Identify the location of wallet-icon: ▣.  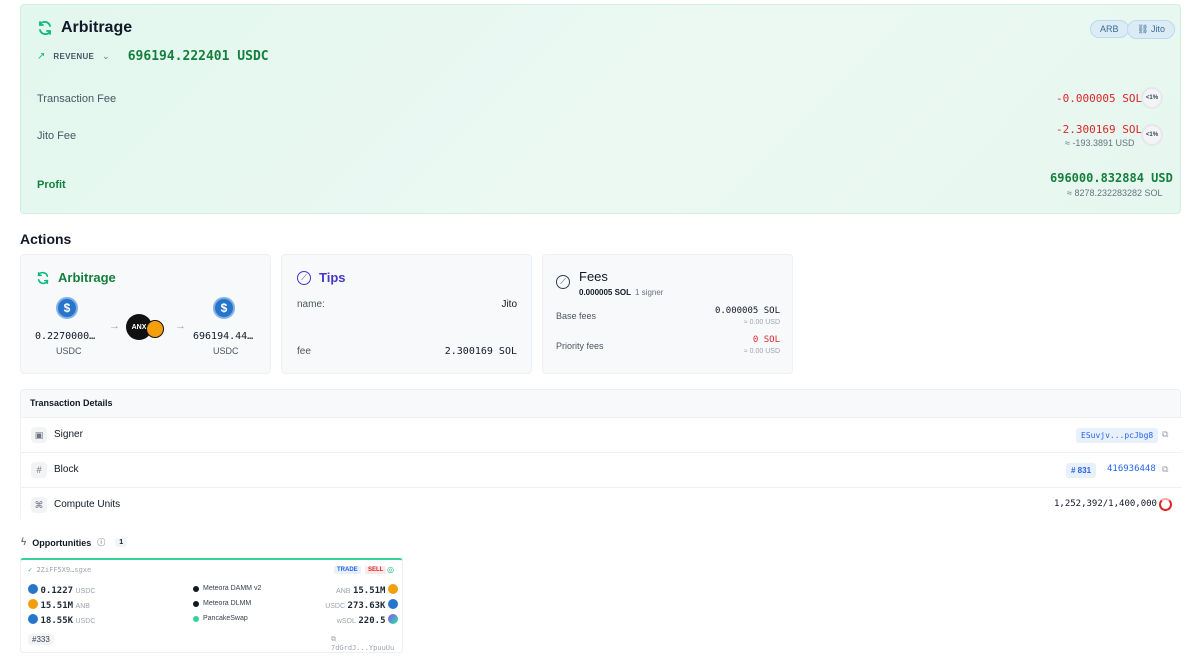
(39, 435).